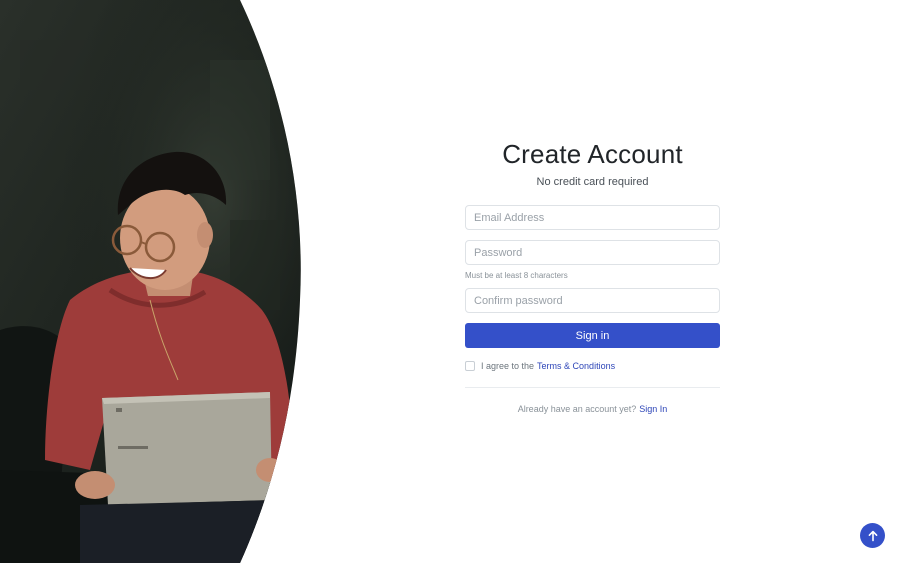  Describe the element at coordinates (592, 300) in the screenshot. I see `confirm-password-field` at that location.